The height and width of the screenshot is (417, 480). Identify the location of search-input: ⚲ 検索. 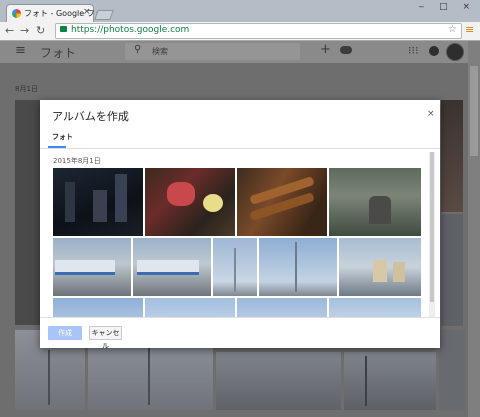
(212, 51).